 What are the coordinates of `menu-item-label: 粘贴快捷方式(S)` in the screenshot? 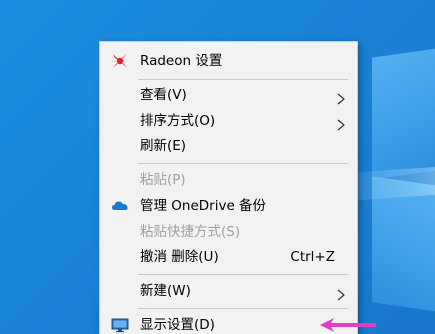 It's located at (190, 232).